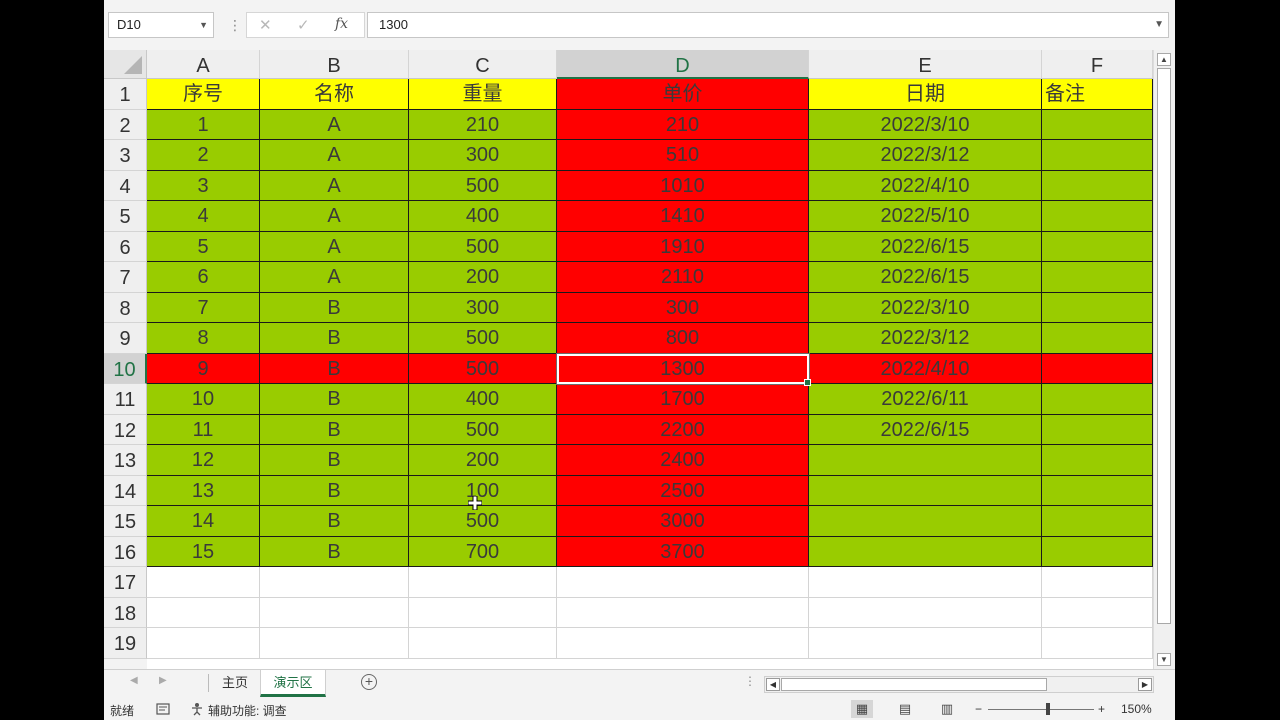 The width and height of the screenshot is (1280, 720). Describe the element at coordinates (334, 124) in the screenshot. I see `cell-b2: A` at that location.